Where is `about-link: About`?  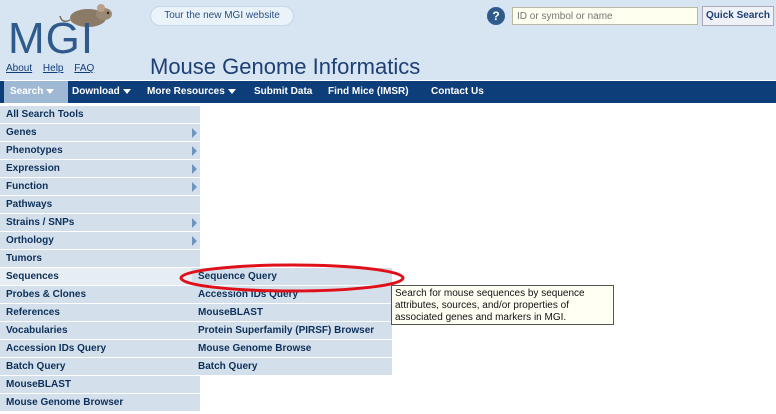 about-link: About is located at coordinates (19, 68).